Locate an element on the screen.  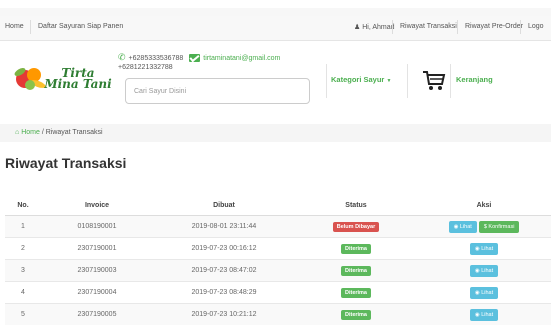
site-logo: Tirta Mina Tani is located at coordinates (66, 80).